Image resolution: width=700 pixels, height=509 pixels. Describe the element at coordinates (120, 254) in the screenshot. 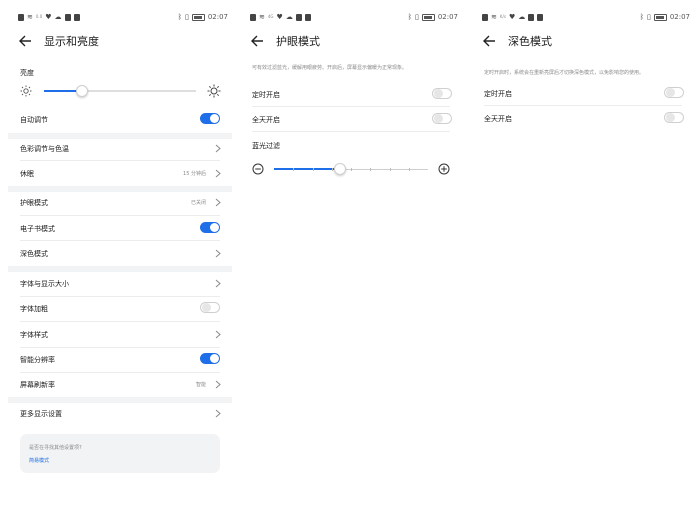

I see `dark-mode-row: 深色模式` at that location.